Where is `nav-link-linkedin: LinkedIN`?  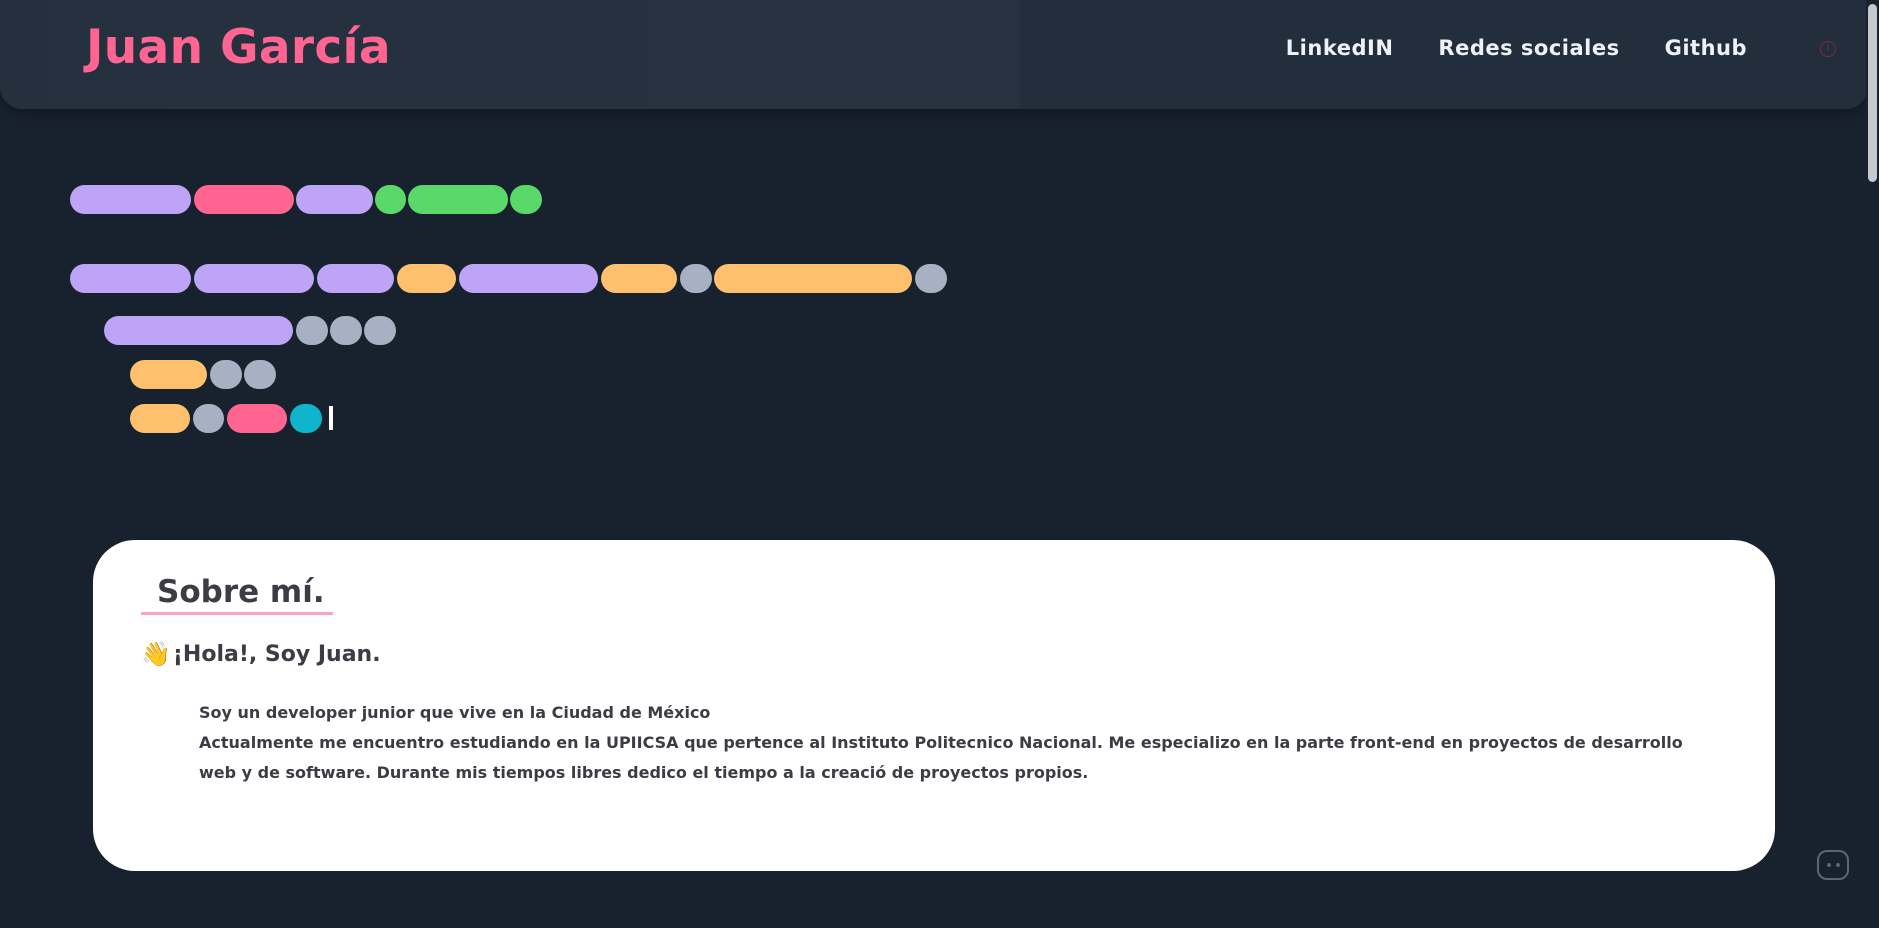
nav-link-linkedin: LinkedIN is located at coordinates (1340, 48).